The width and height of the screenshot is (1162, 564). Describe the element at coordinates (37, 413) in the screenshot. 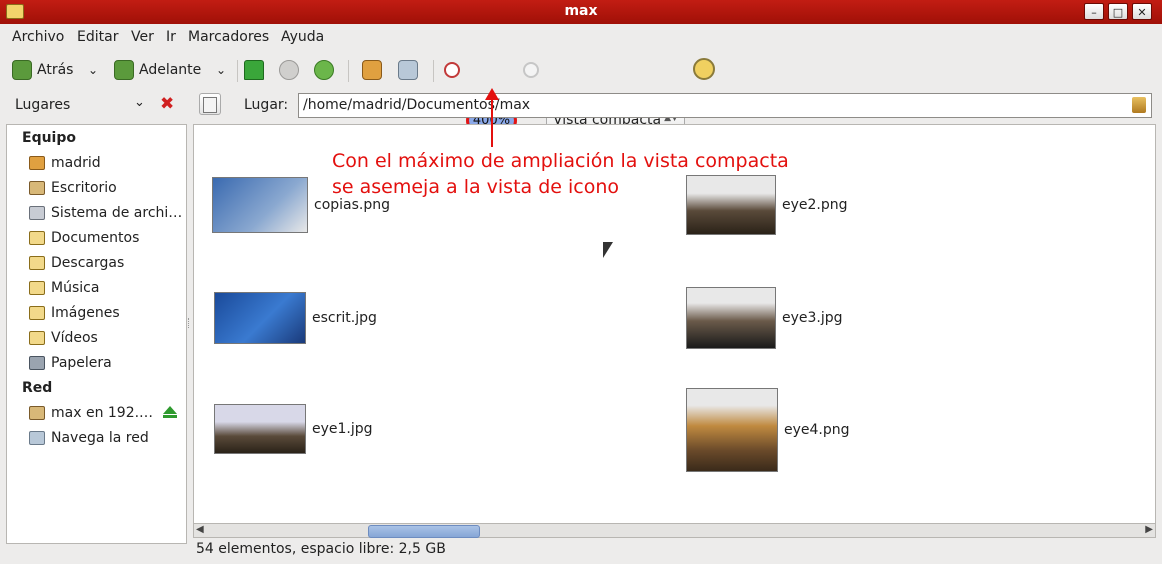

I see `network-folder-icon` at that location.